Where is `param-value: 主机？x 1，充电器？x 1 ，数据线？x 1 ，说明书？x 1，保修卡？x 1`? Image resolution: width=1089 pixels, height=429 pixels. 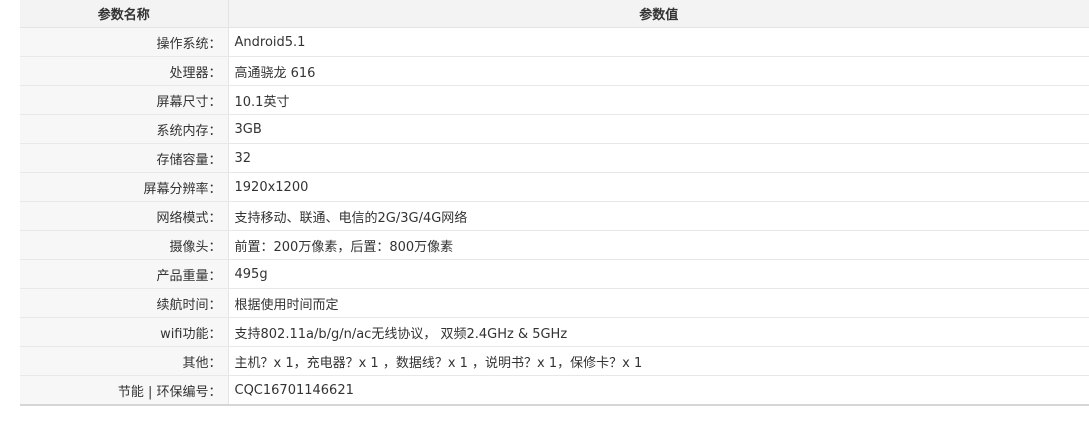 param-value: 主机？x 1，充电器？x 1 ，数据线？x 1 ，说明书？x 1，保修卡？x 1 is located at coordinates (658, 361).